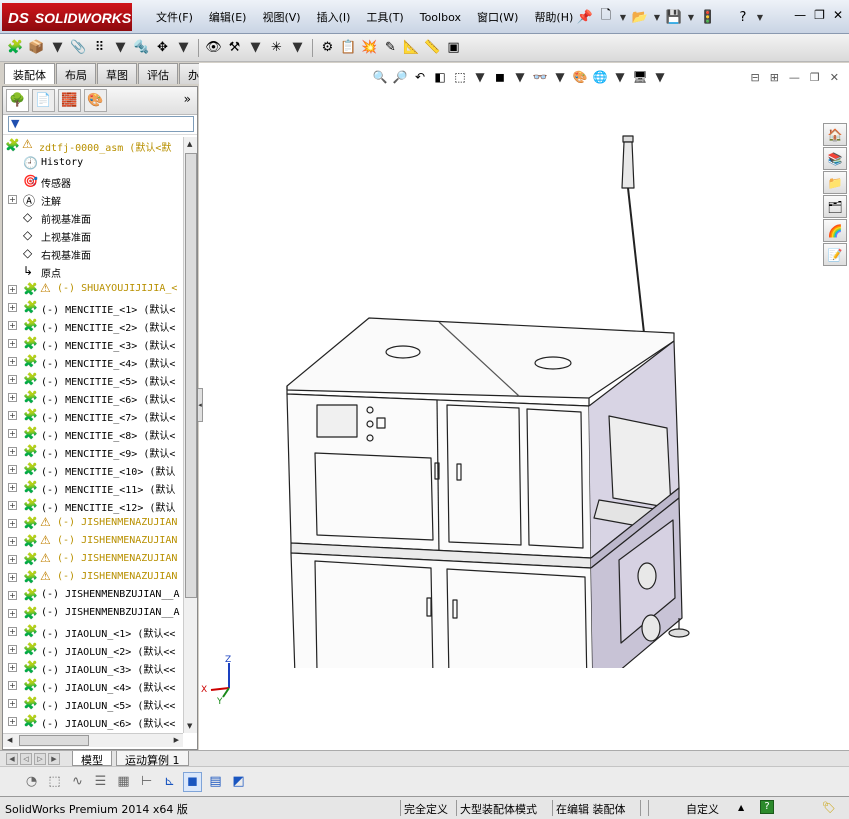  What do you see at coordinates (420, 77) in the screenshot?
I see `previous-view-icon: ↶` at bounding box center [420, 77].